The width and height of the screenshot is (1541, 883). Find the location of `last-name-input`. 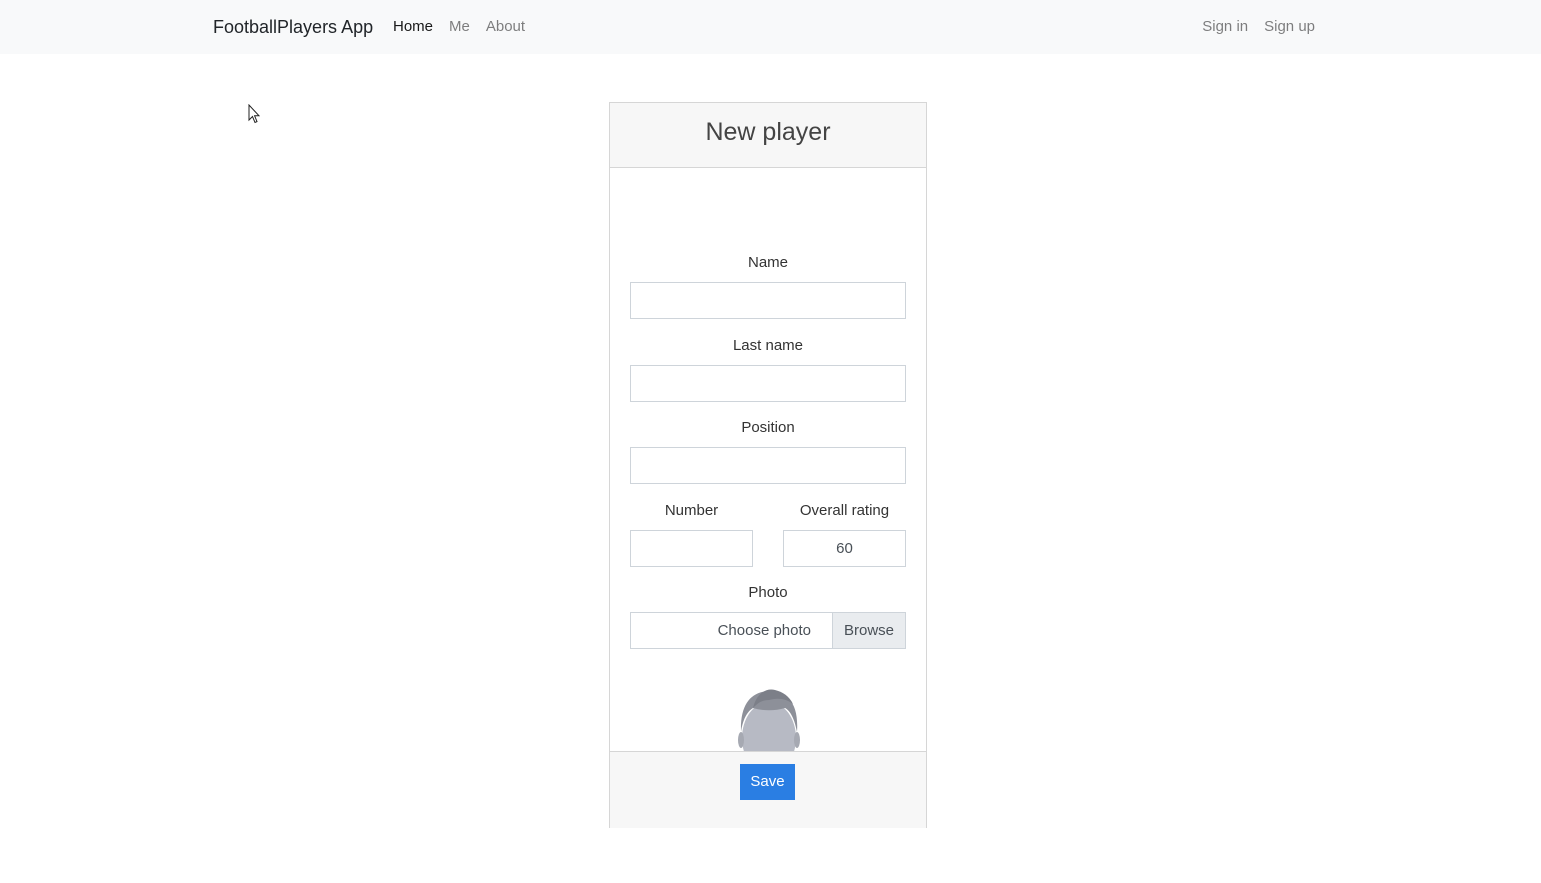

last-name-input is located at coordinates (768, 383).